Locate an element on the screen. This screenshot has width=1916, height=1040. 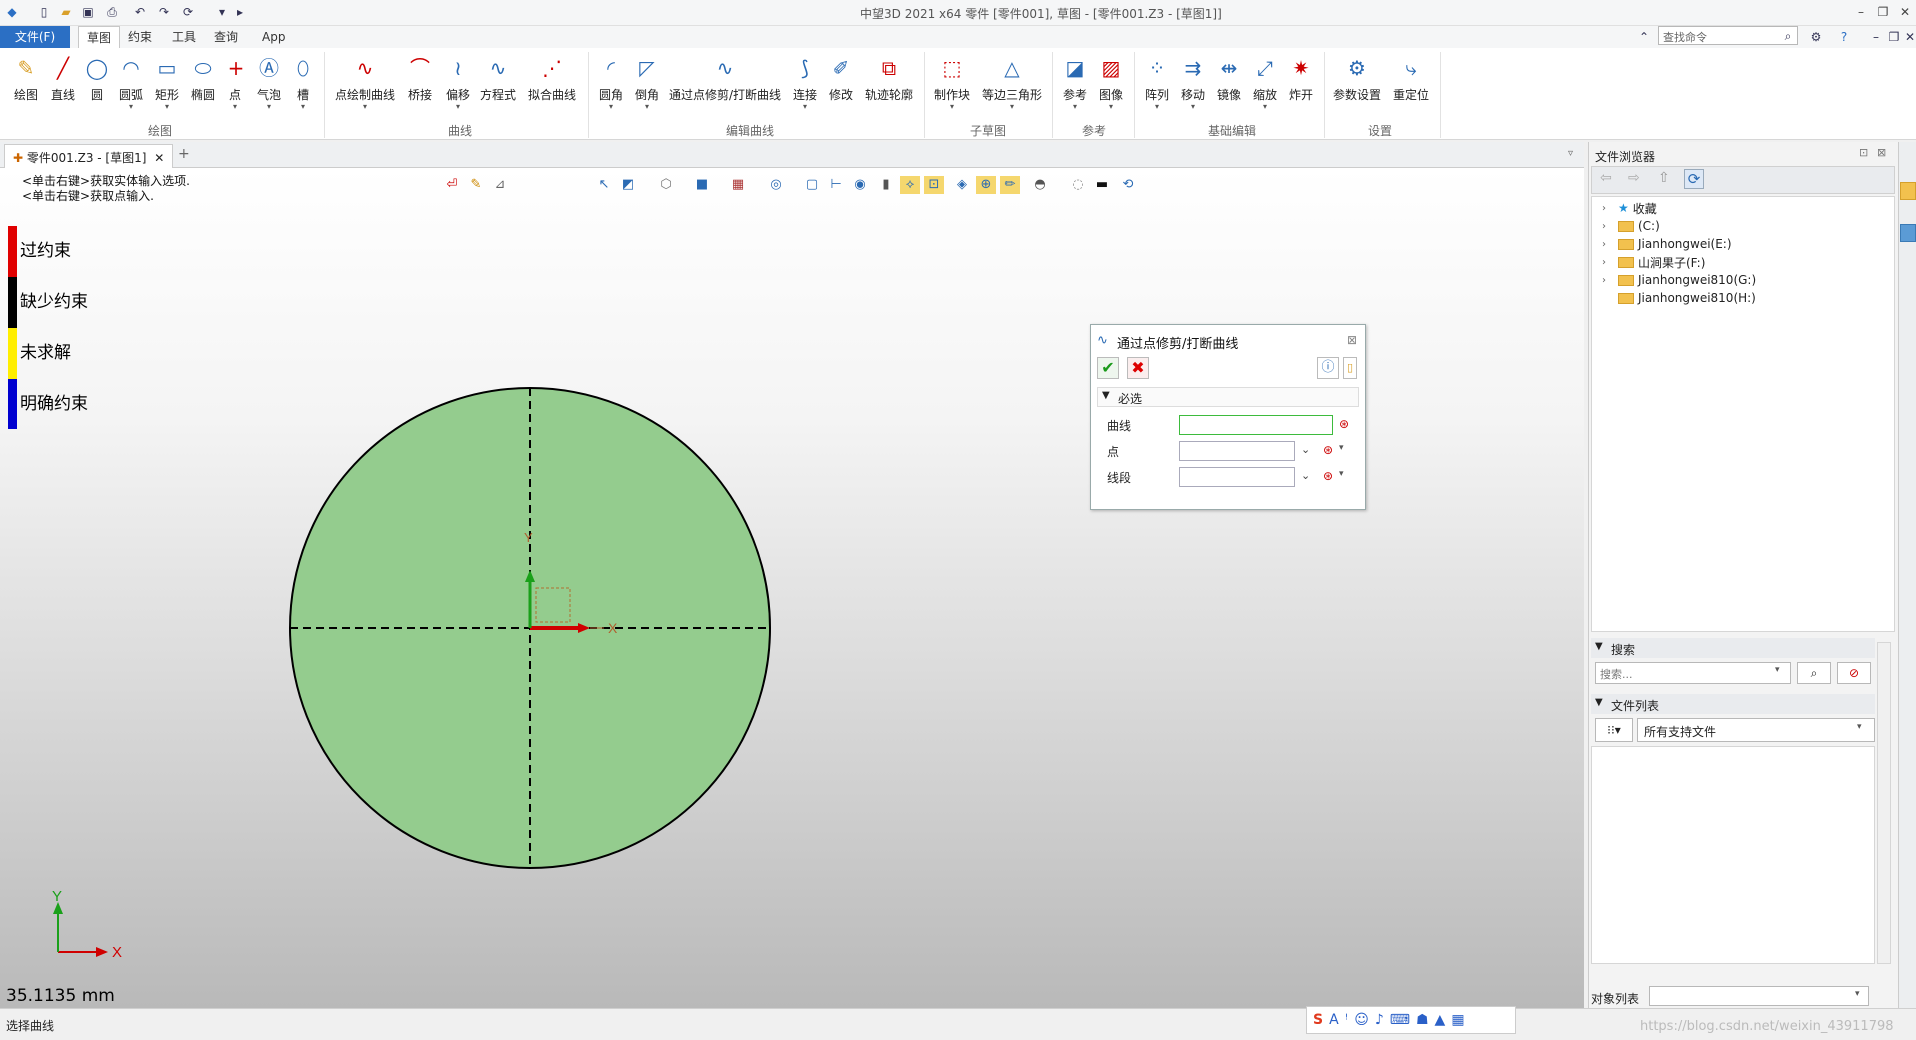
close-window-icon: ✕ is located at coordinates (1905, 12).